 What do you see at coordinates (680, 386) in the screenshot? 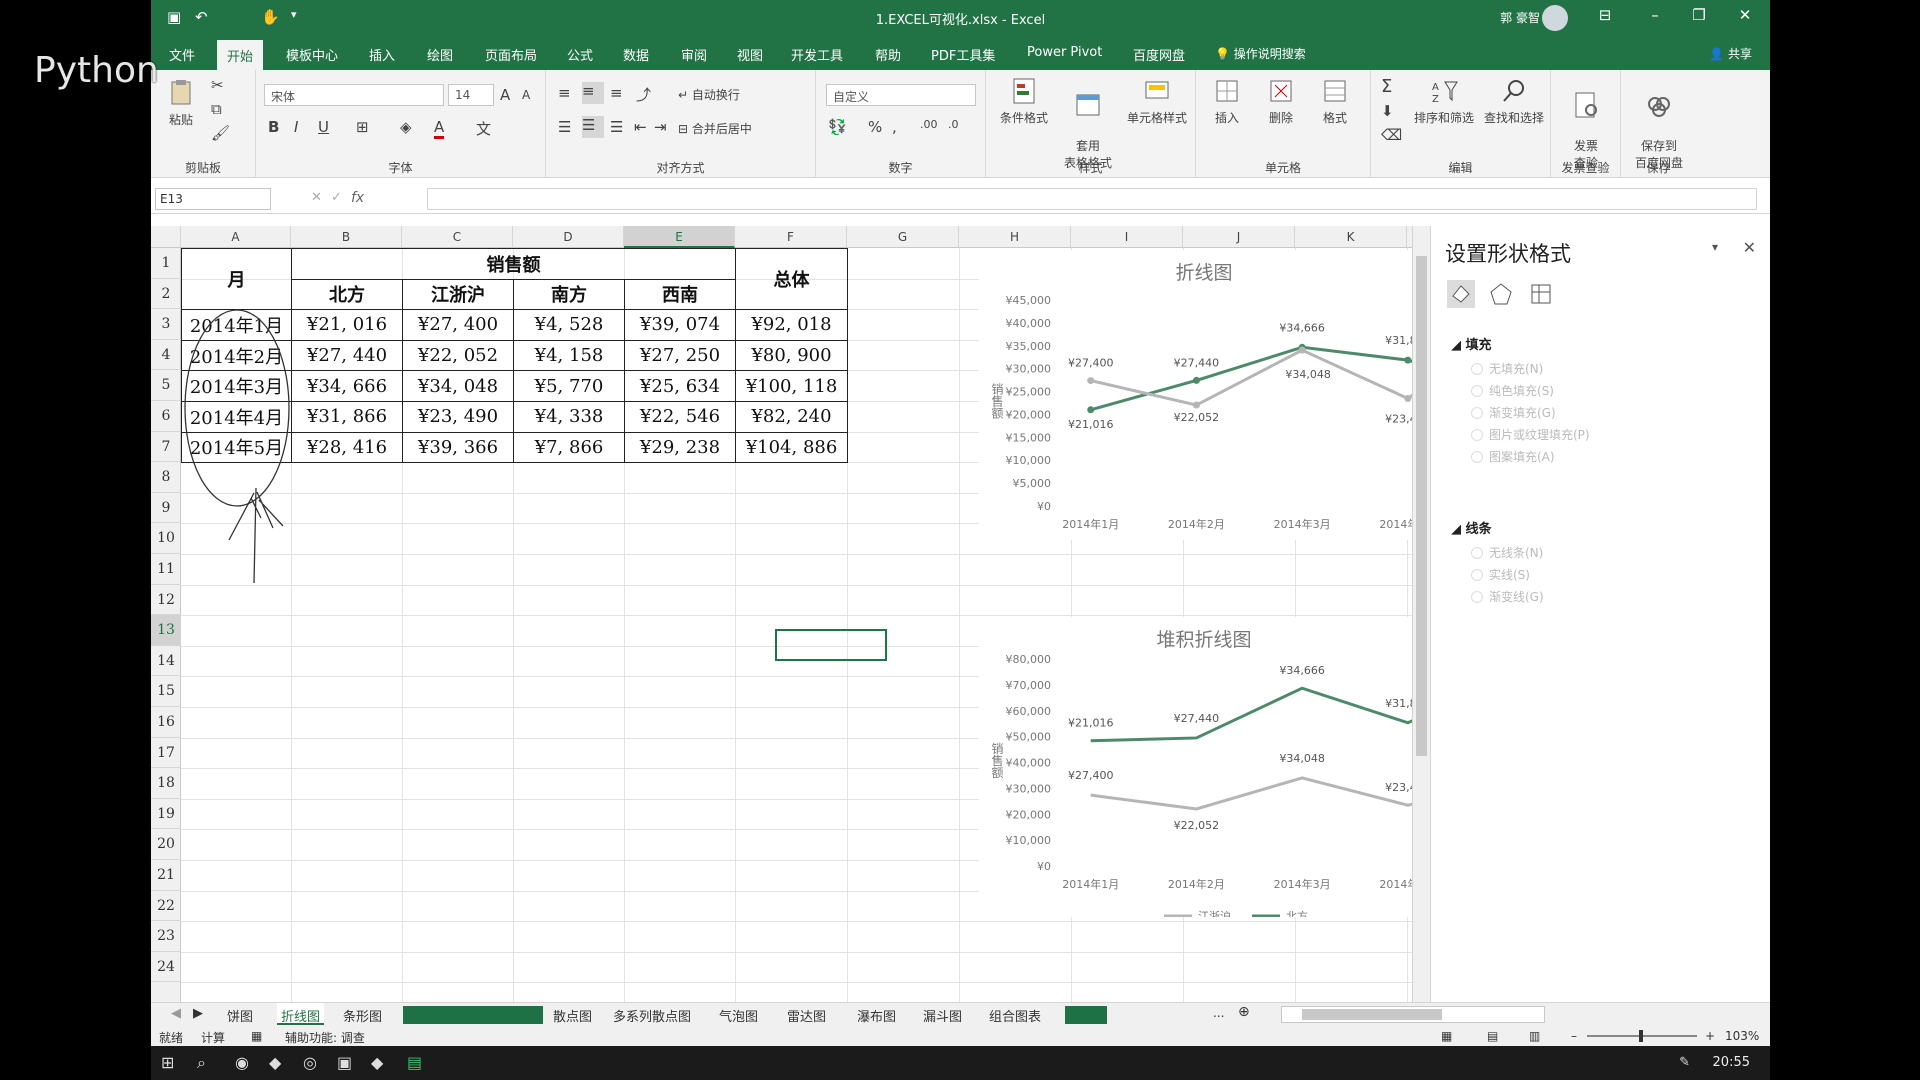
I see `sales-cell: ¥25, 634` at bounding box center [680, 386].